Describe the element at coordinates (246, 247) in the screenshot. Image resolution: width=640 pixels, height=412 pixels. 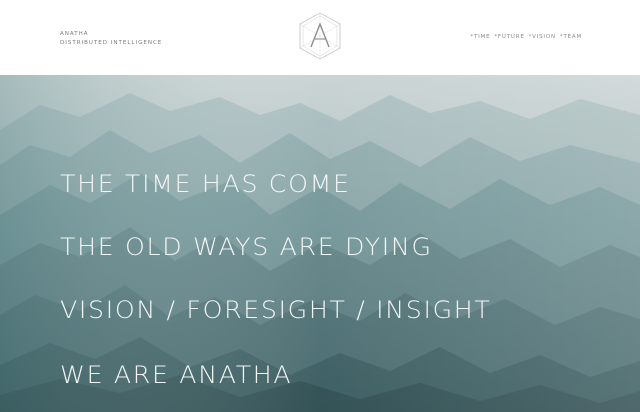
I see `headline-line-2: THE OLD WAYS ARE DYING` at that location.